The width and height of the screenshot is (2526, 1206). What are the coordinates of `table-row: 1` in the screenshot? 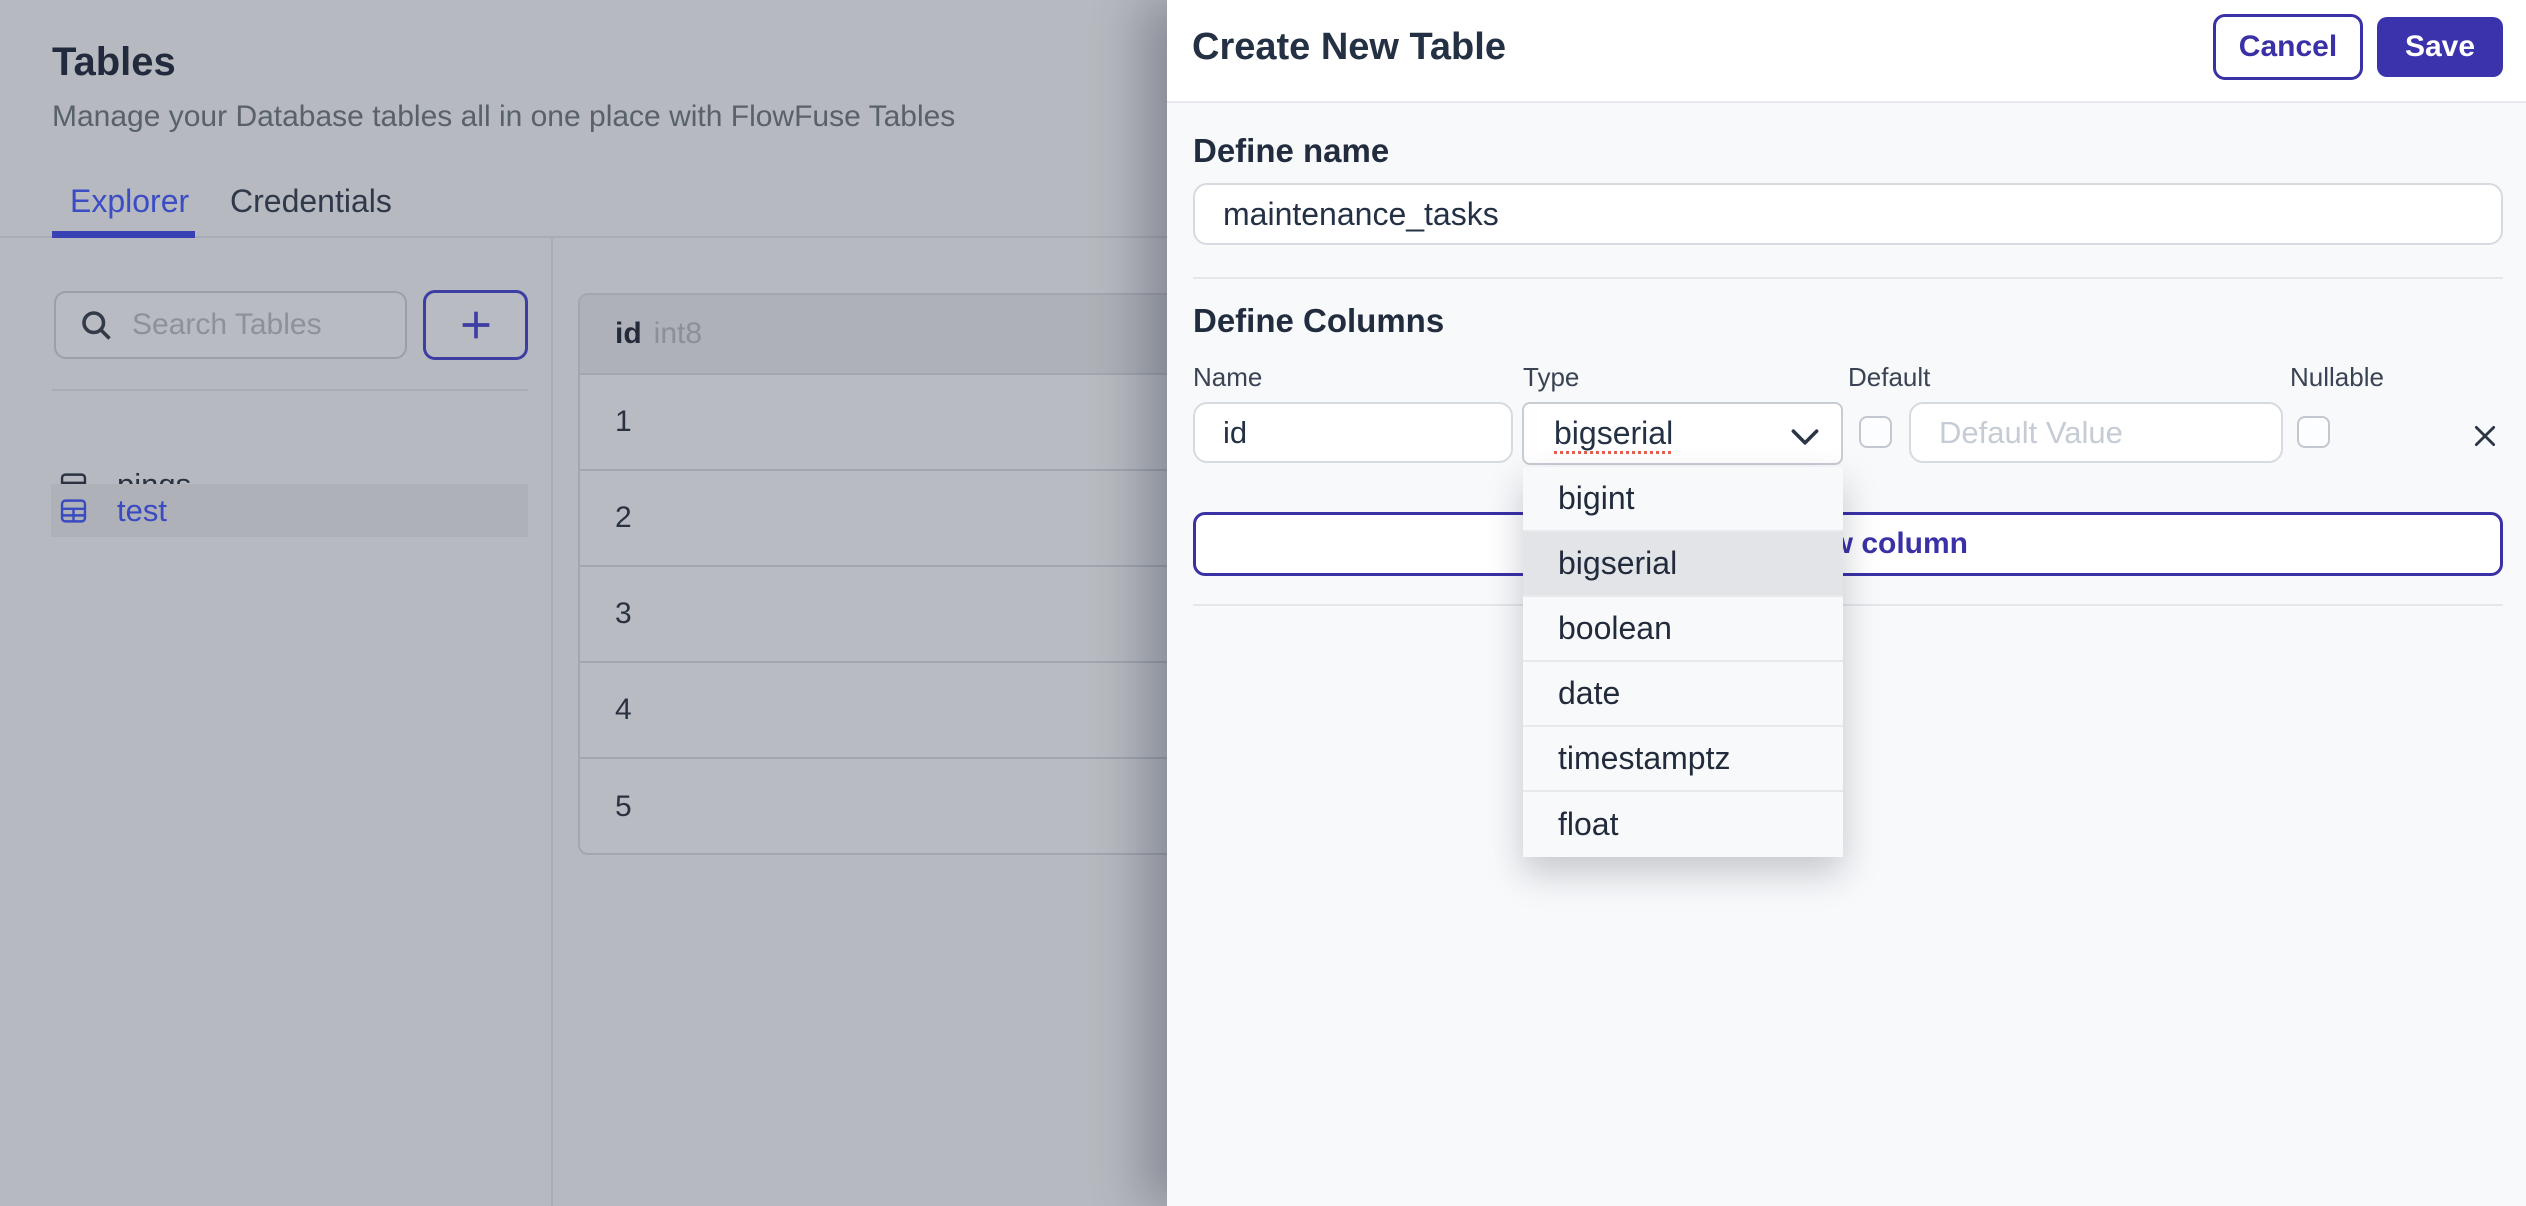 It's located at (909, 423).